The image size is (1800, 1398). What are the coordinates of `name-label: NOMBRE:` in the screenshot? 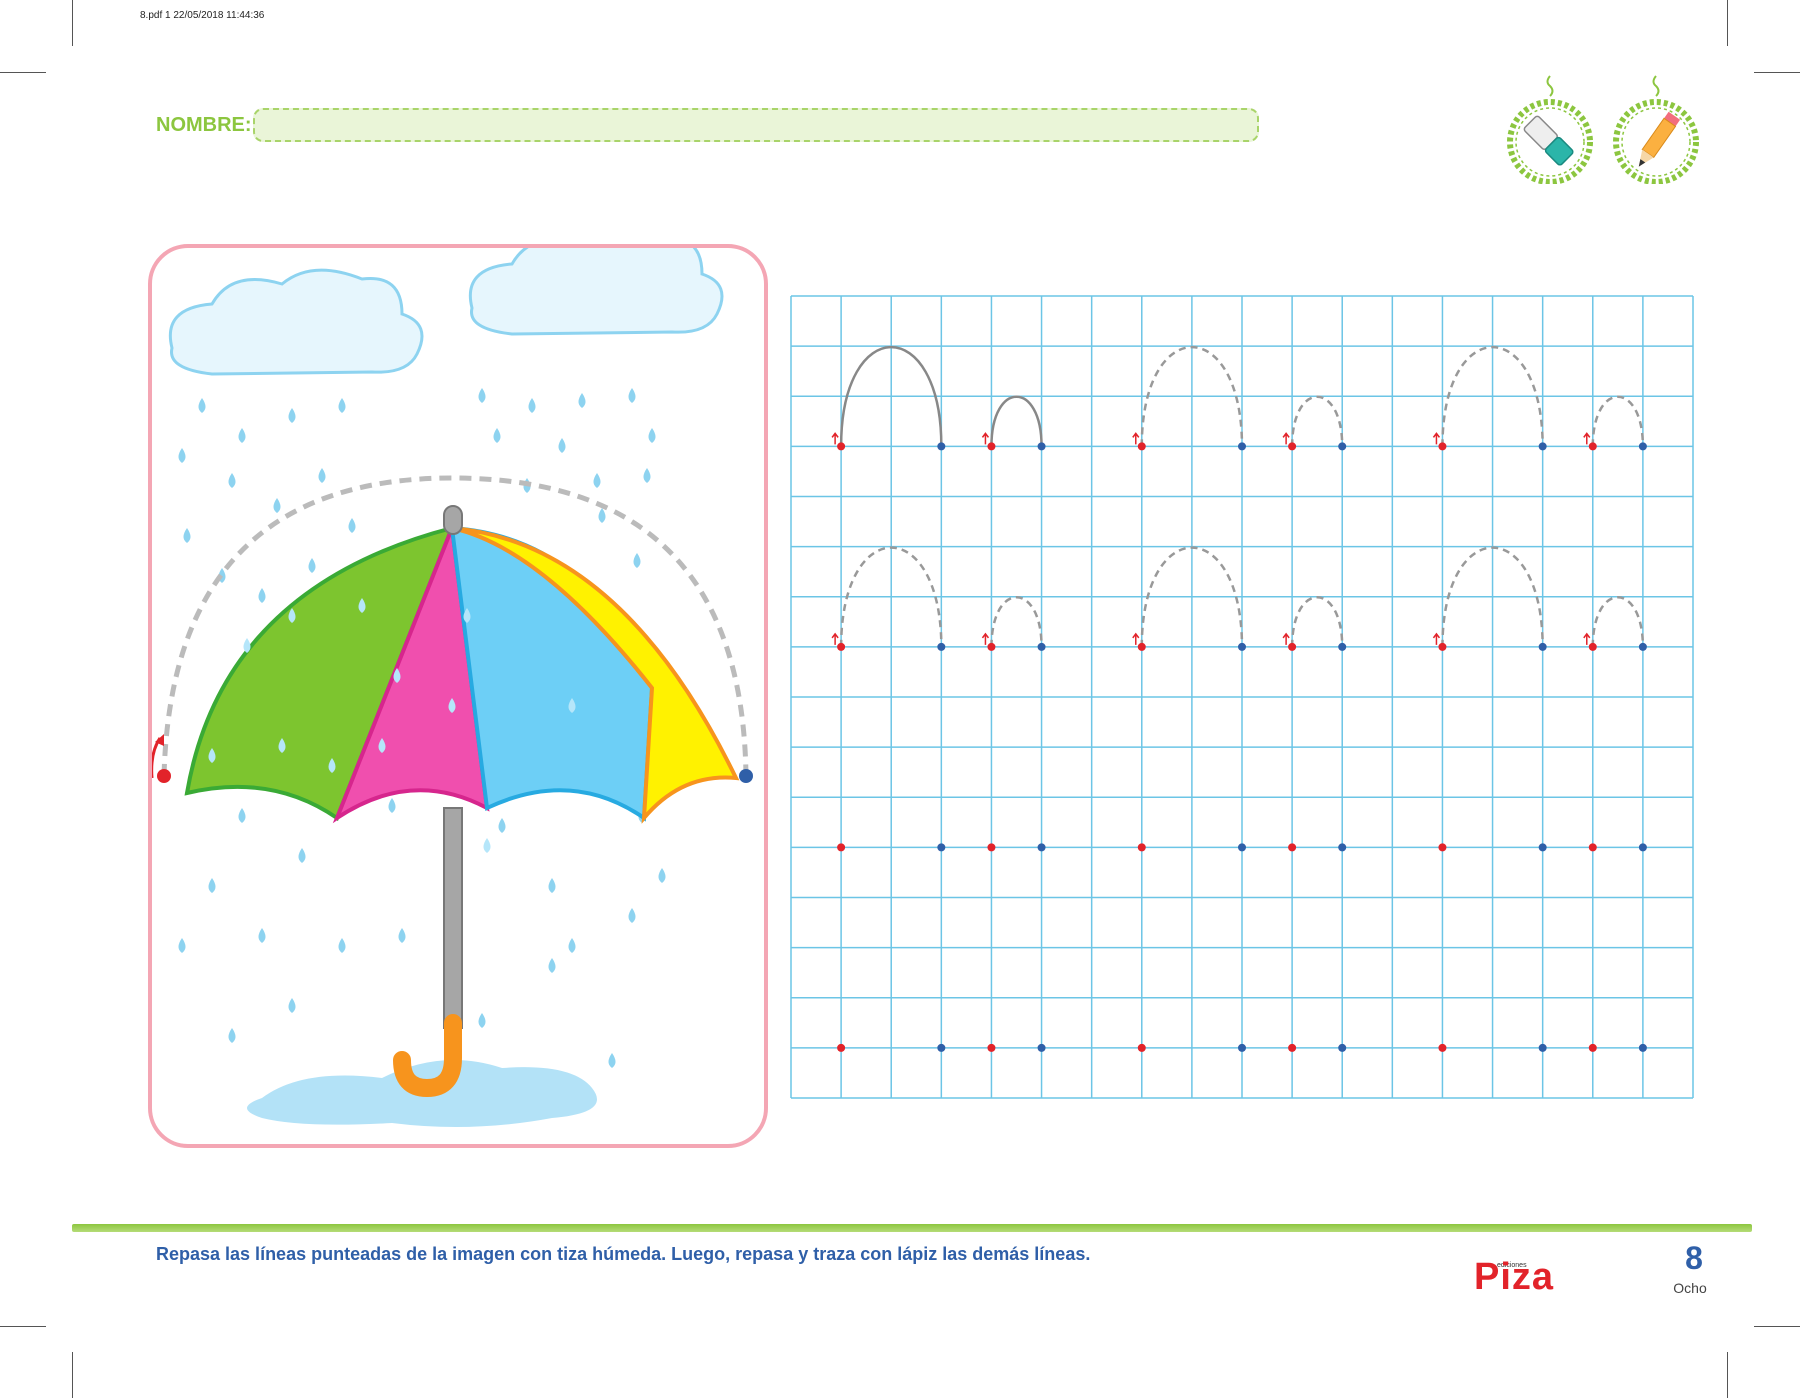 It's located at (204, 125).